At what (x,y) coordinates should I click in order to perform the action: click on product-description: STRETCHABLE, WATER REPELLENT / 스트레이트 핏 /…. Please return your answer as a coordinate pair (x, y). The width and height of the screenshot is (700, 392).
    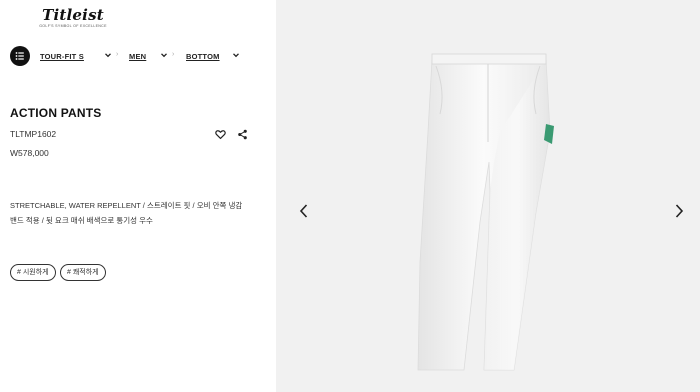
    Looking at the image, I should click on (136, 213).